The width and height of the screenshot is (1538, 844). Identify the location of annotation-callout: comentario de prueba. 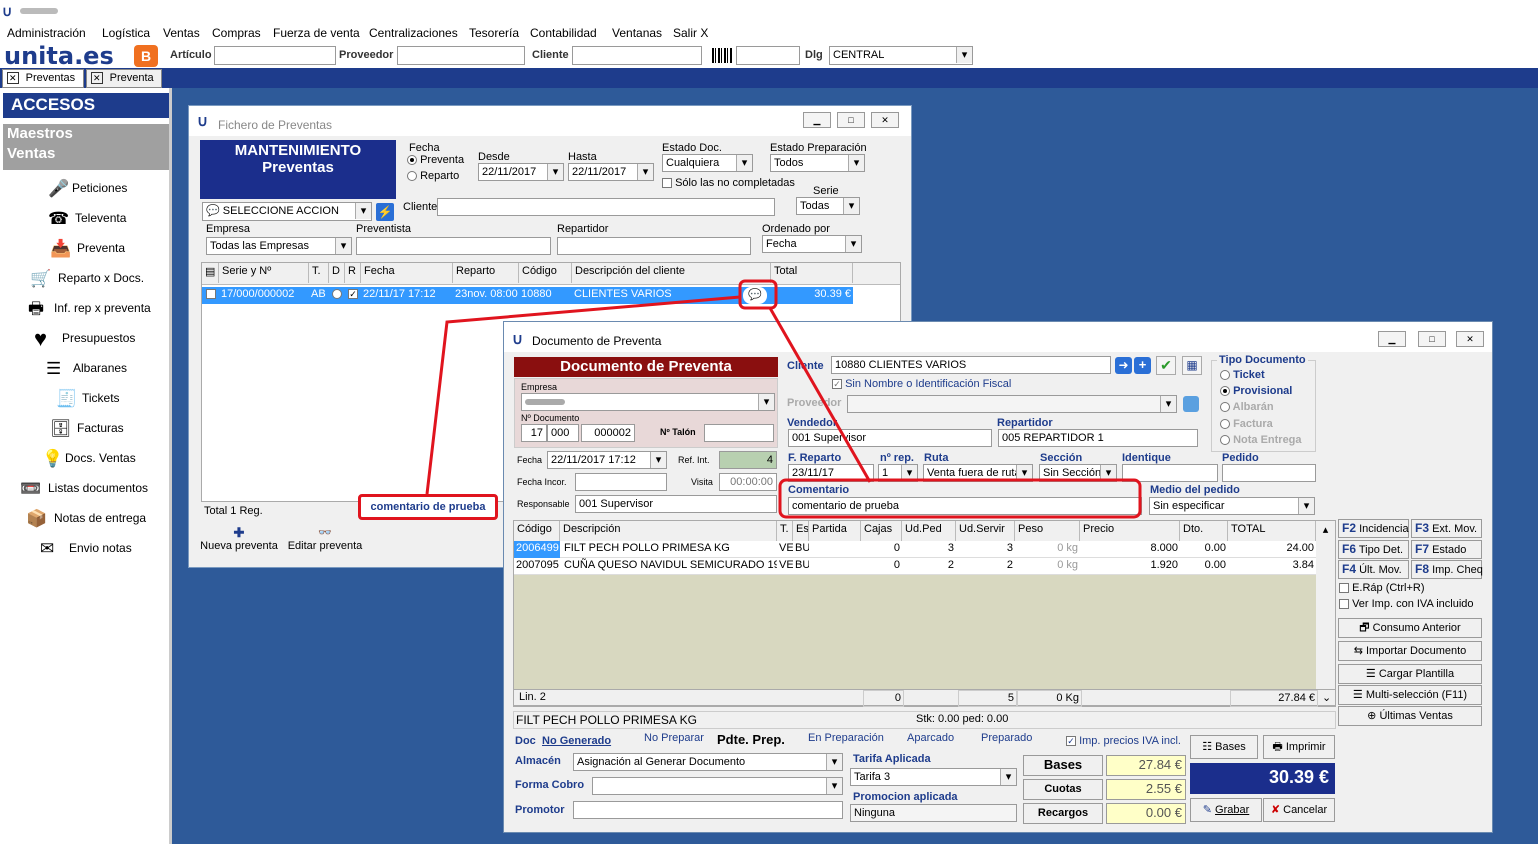
(428, 507).